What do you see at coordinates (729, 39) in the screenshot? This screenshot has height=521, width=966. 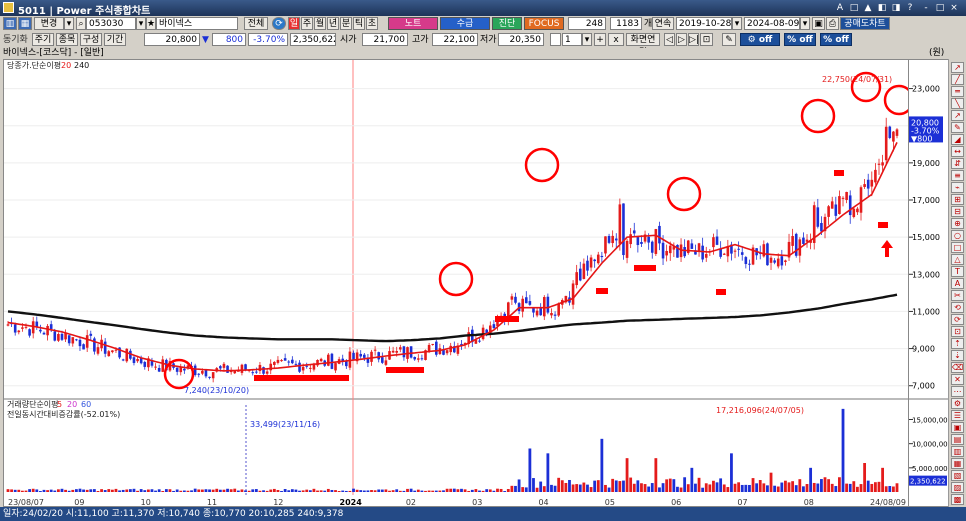 I see `pen-icon: ✎` at bounding box center [729, 39].